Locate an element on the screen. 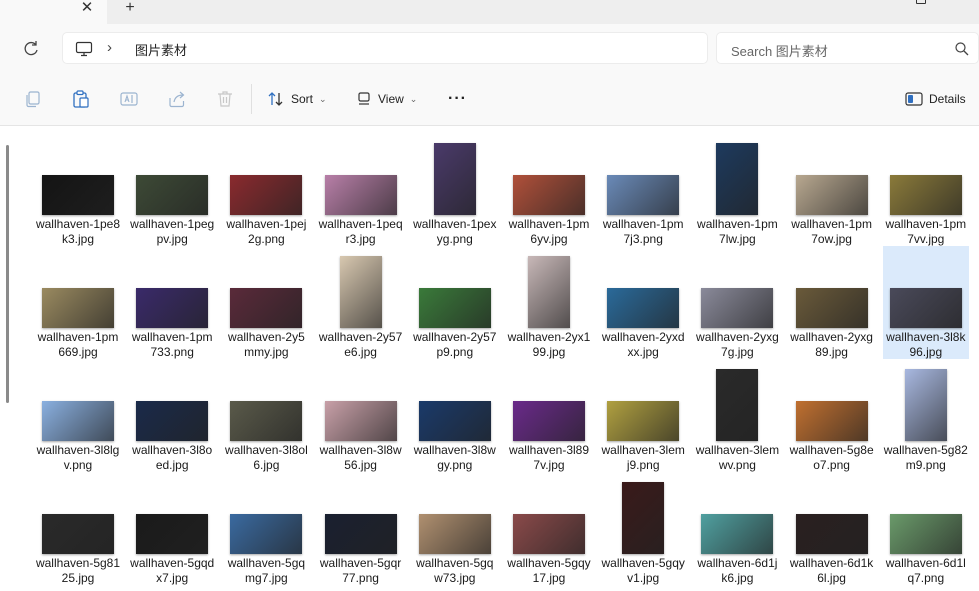  scrollbar is located at coordinates (7, 274).